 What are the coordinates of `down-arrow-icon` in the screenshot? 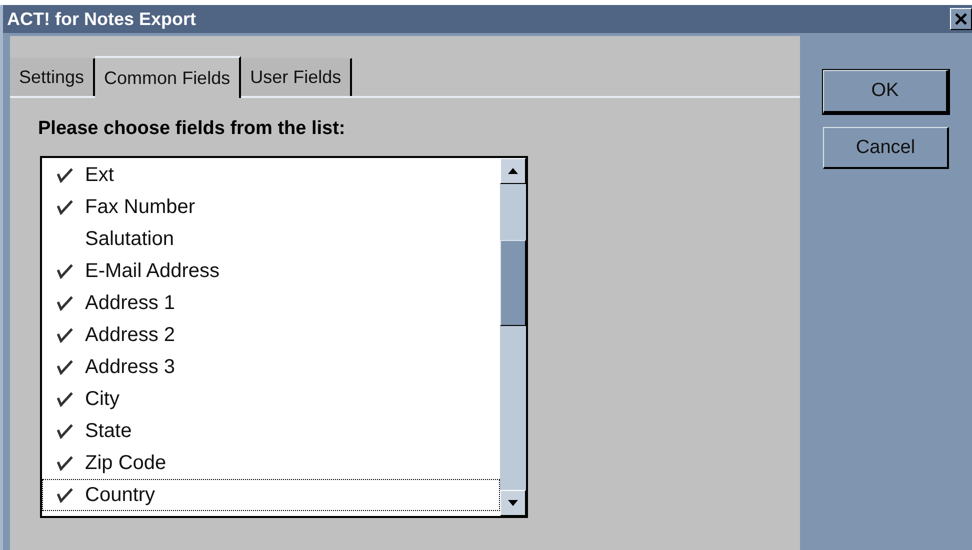 It's located at (513, 503).